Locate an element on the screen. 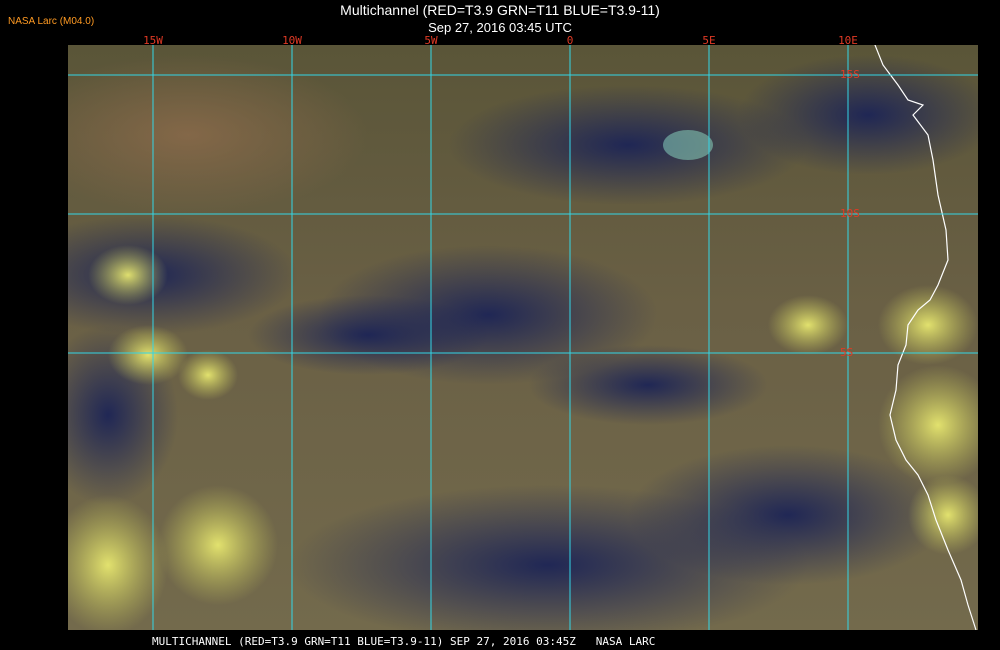 The height and width of the screenshot is (650, 1000). image-datetime: Sep 27, 2016 03:45 UTC is located at coordinates (500, 27).